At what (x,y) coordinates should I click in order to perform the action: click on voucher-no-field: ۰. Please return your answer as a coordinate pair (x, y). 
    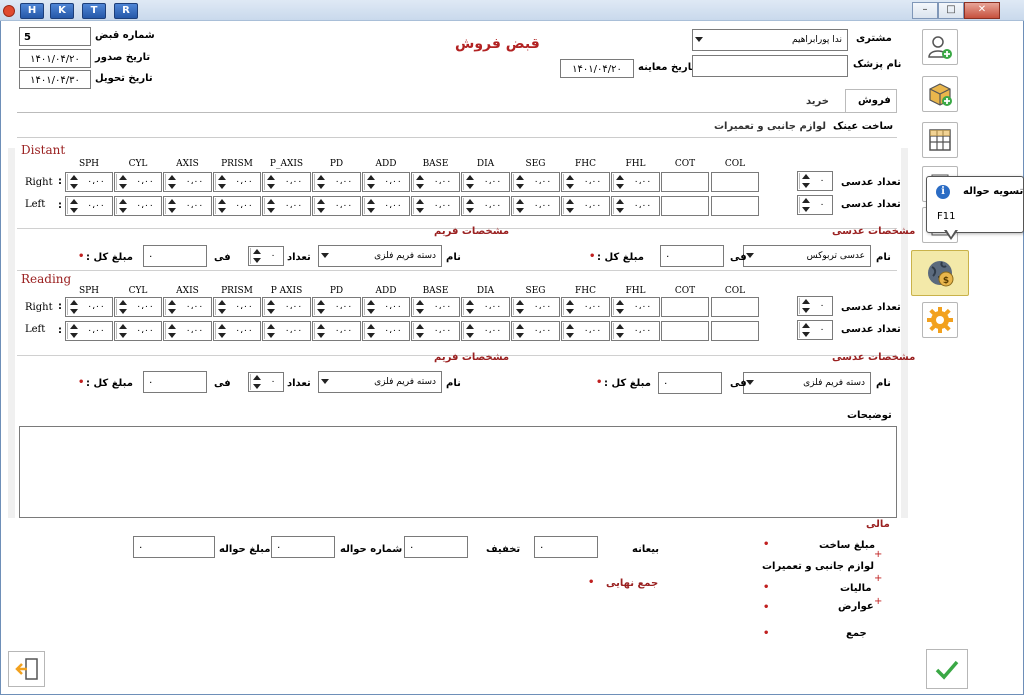
    Looking at the image, I should click on (303, 547).